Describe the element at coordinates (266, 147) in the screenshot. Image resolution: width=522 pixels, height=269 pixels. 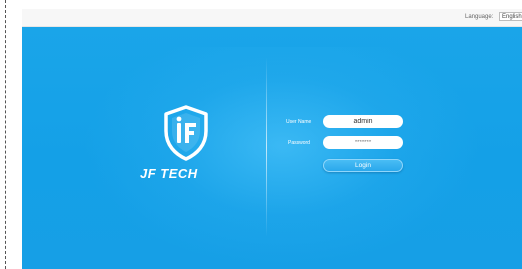
I see `vertical-divider` at that location.